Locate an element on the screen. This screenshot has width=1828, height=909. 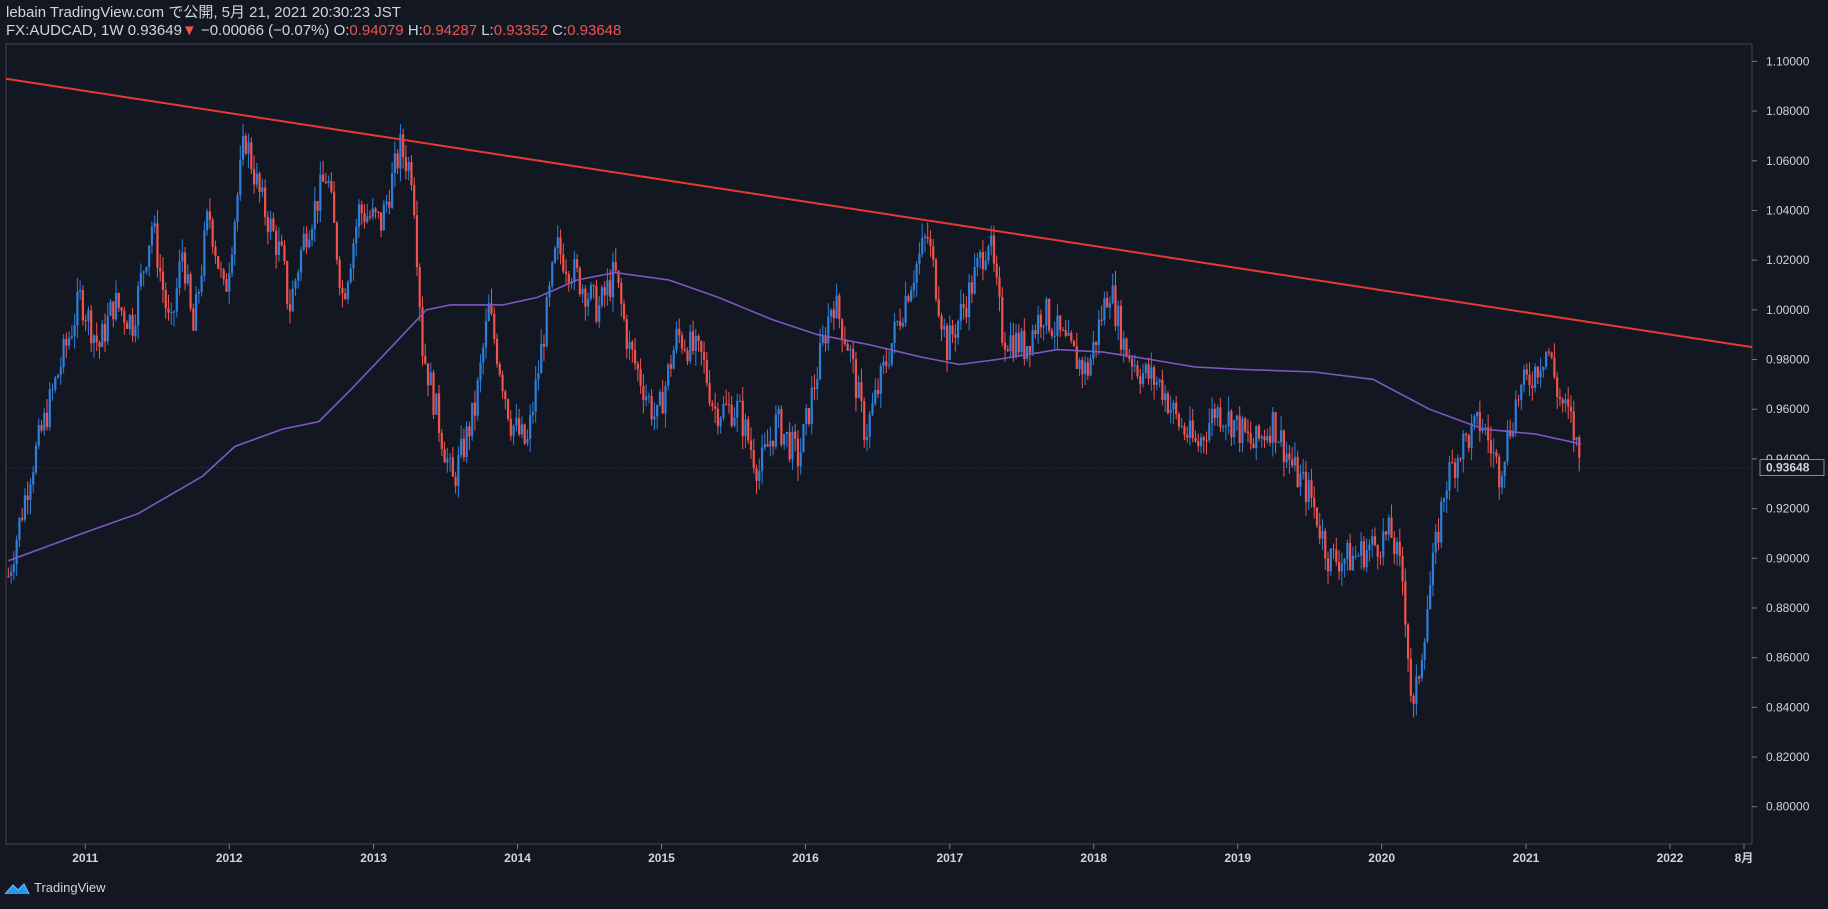
tradingview-footer: TradingView is located at coordinates (55, 887).